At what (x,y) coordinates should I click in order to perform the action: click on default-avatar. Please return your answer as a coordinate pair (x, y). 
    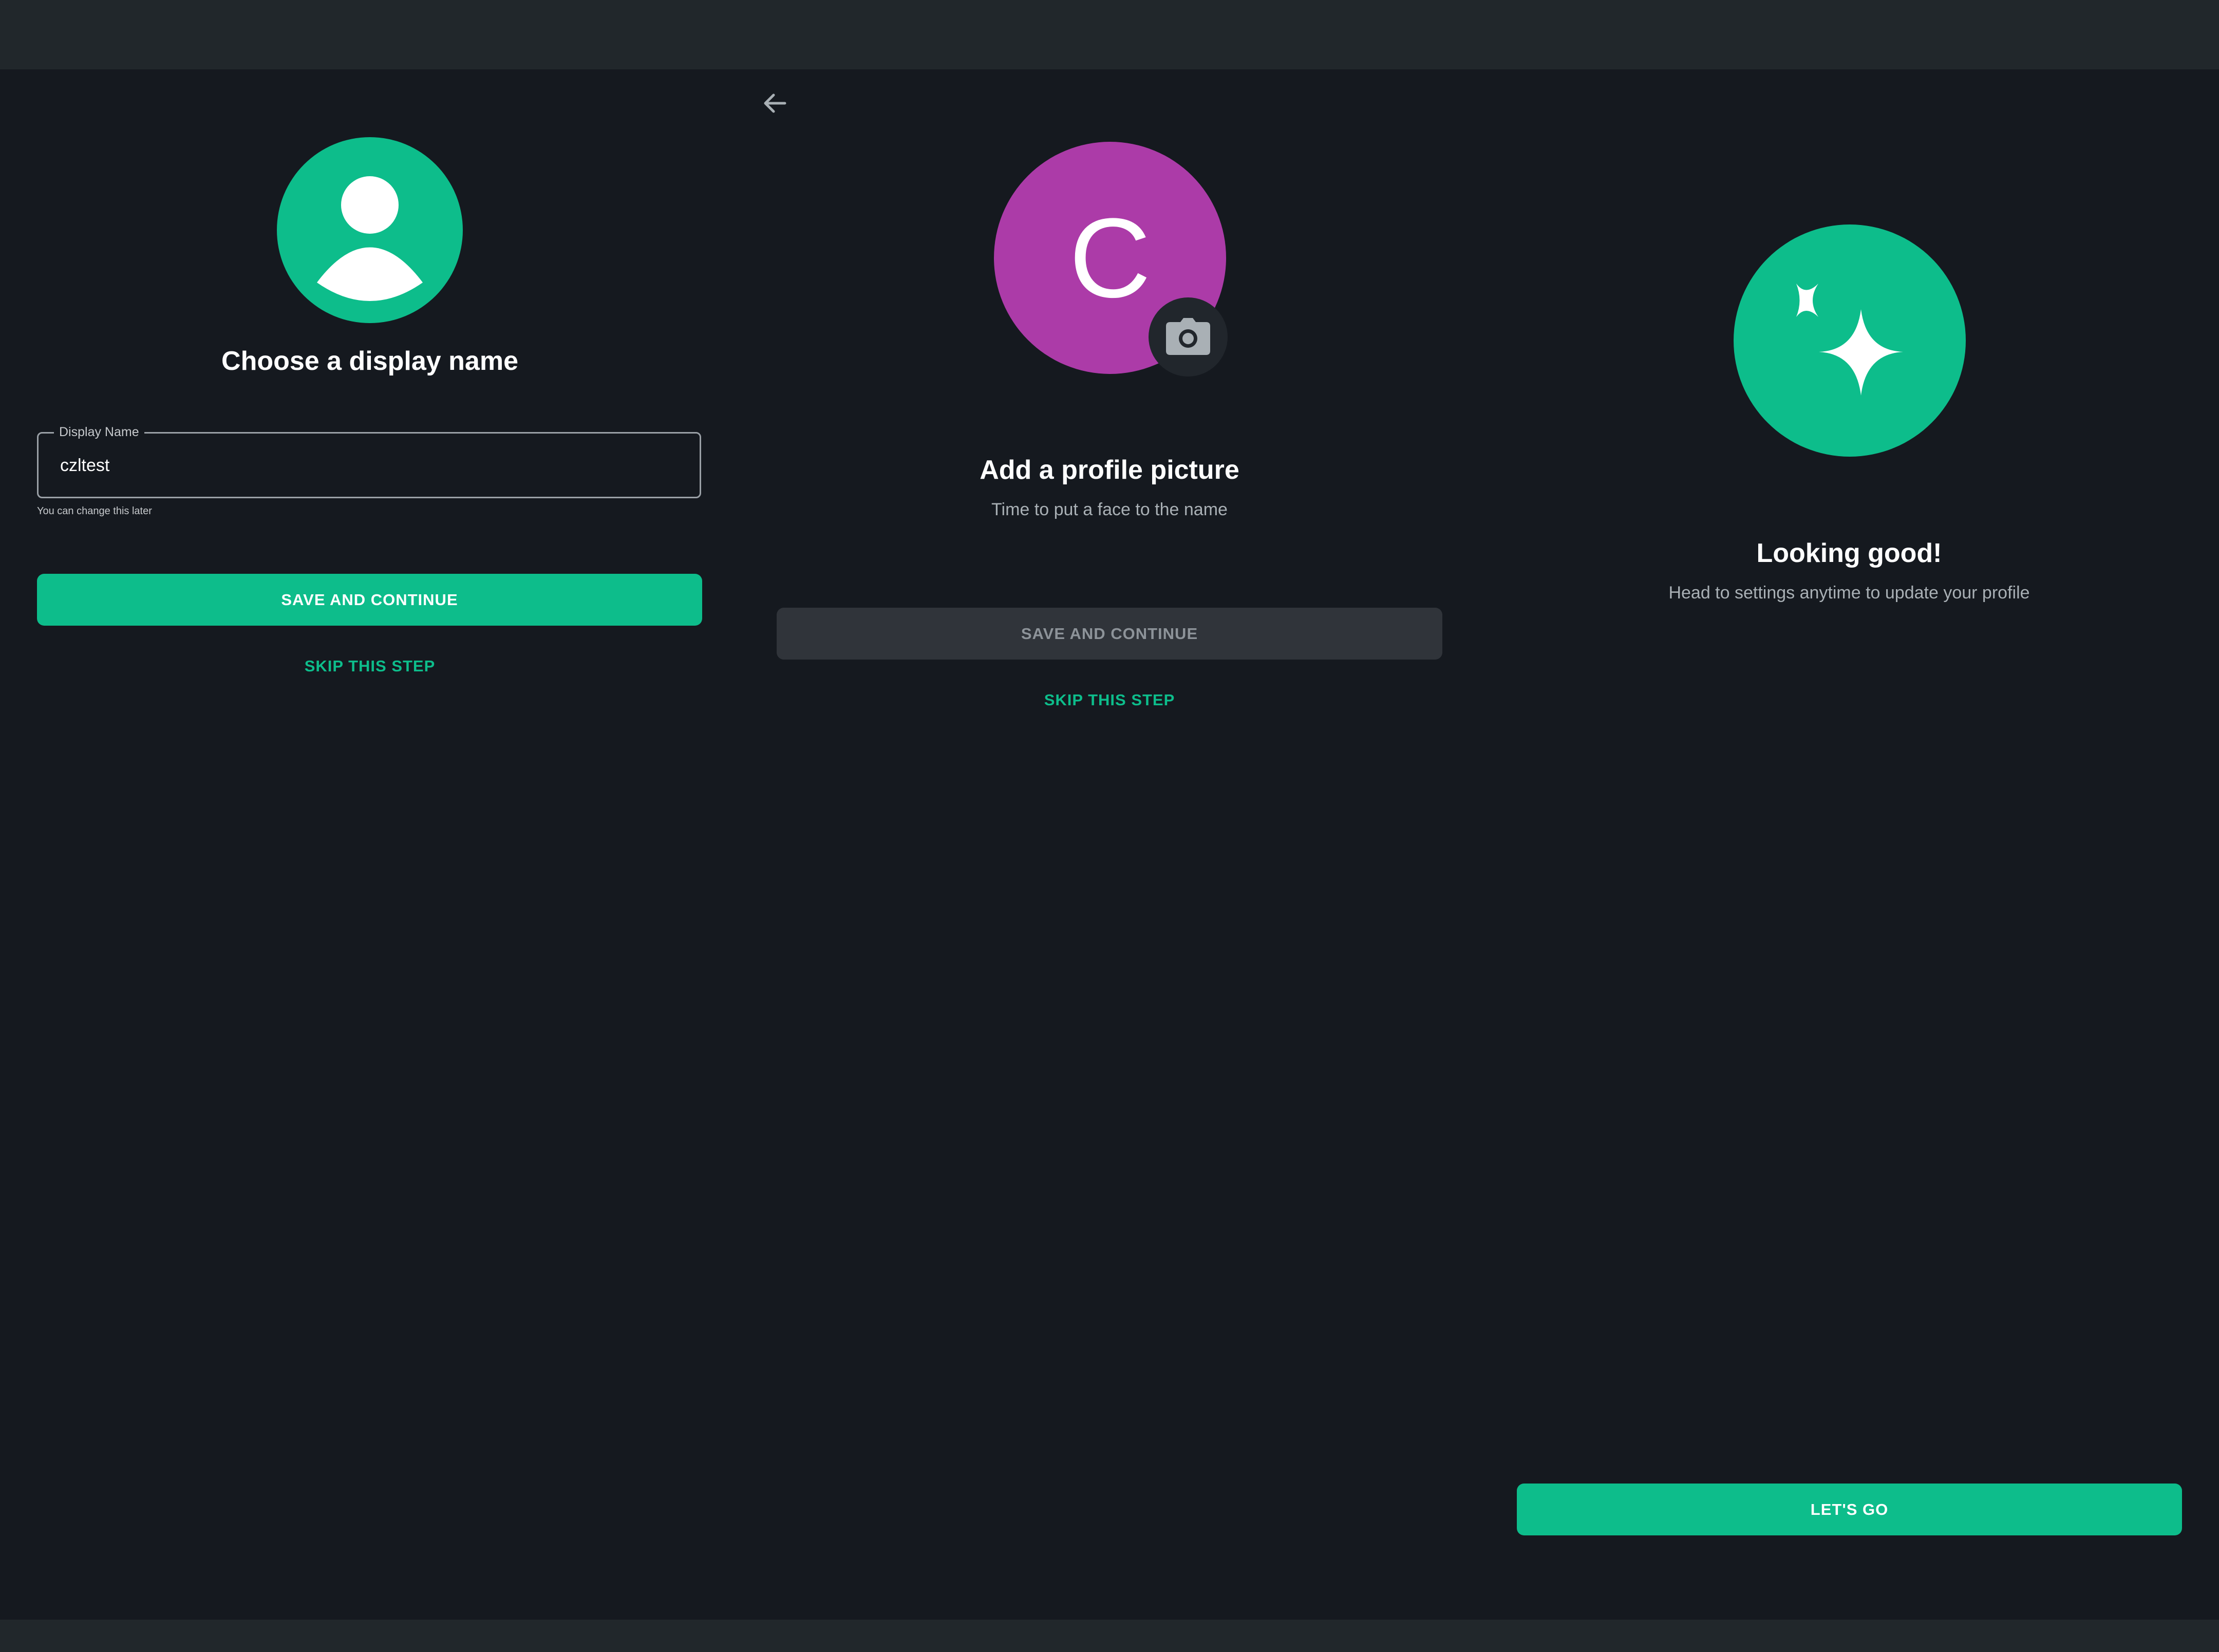
    Looking at the image, I should click on (370, 230).